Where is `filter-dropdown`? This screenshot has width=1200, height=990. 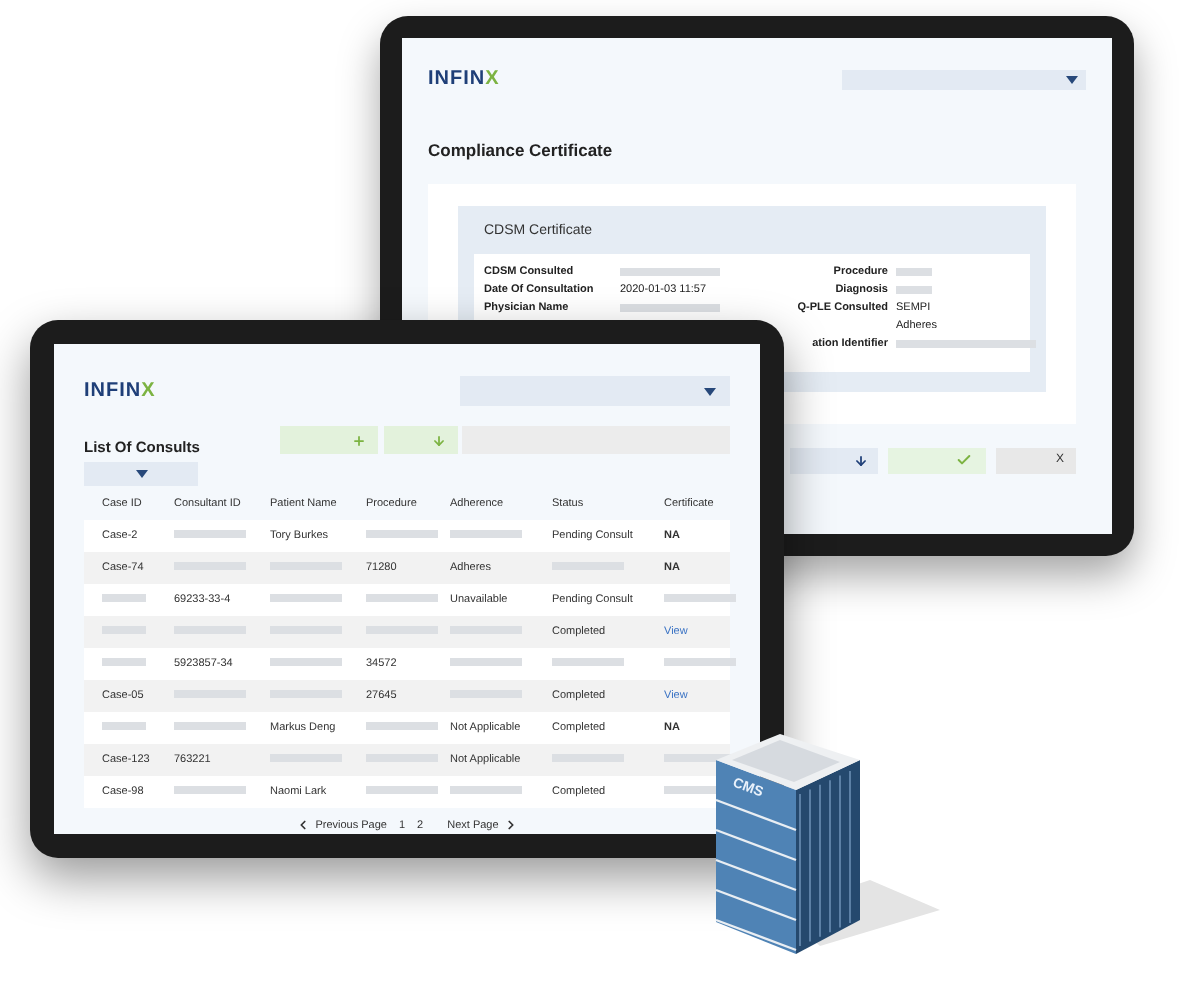 filter-dropdown is located at coordinates (141, 474).